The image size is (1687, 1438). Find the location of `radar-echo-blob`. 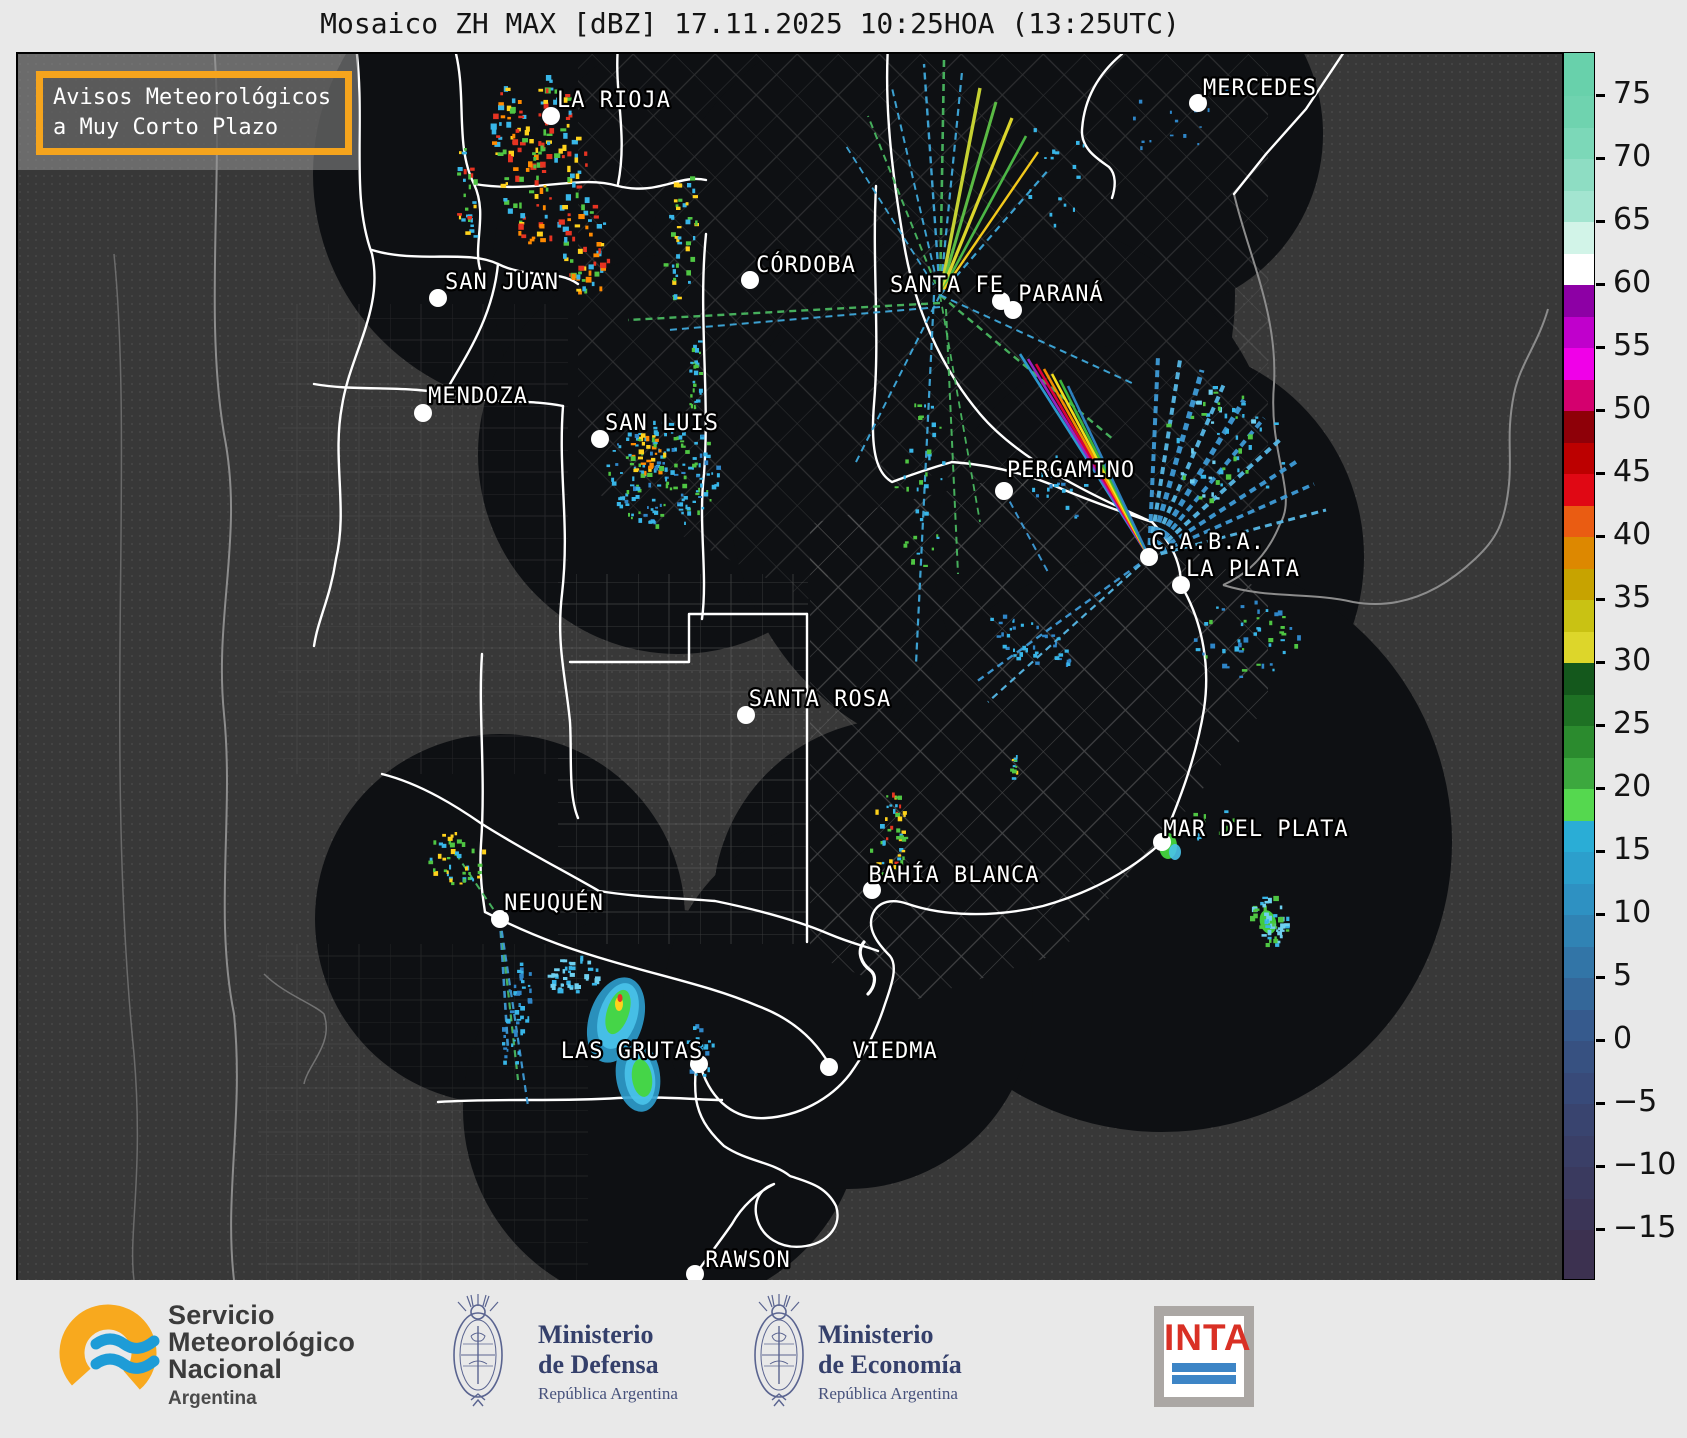

radar-echo-blob is located at coordinates (1175, 852).